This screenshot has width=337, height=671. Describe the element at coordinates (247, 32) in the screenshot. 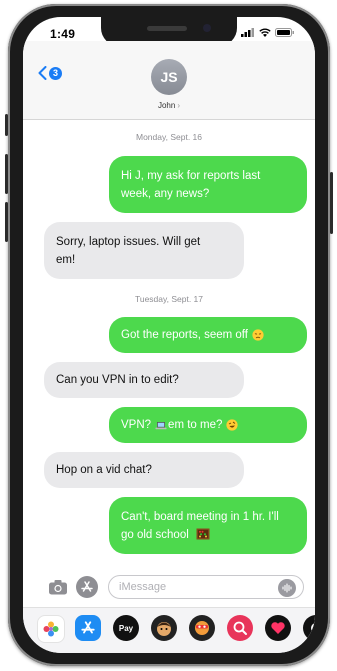

I see `signal-icon` at that location.